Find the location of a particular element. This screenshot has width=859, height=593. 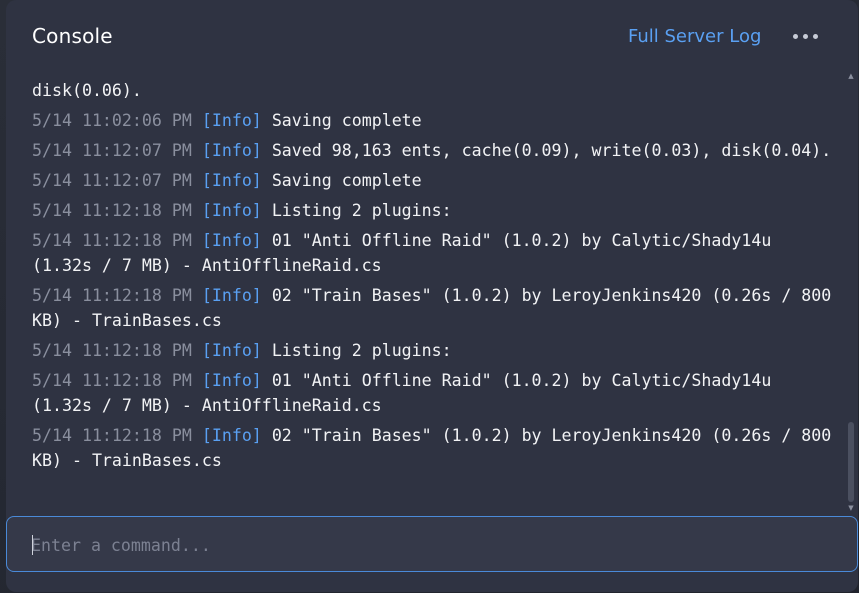

log-entry: 5/14 11:02:06 PM [Info] Saving complete is located at coordinates (432, 120).